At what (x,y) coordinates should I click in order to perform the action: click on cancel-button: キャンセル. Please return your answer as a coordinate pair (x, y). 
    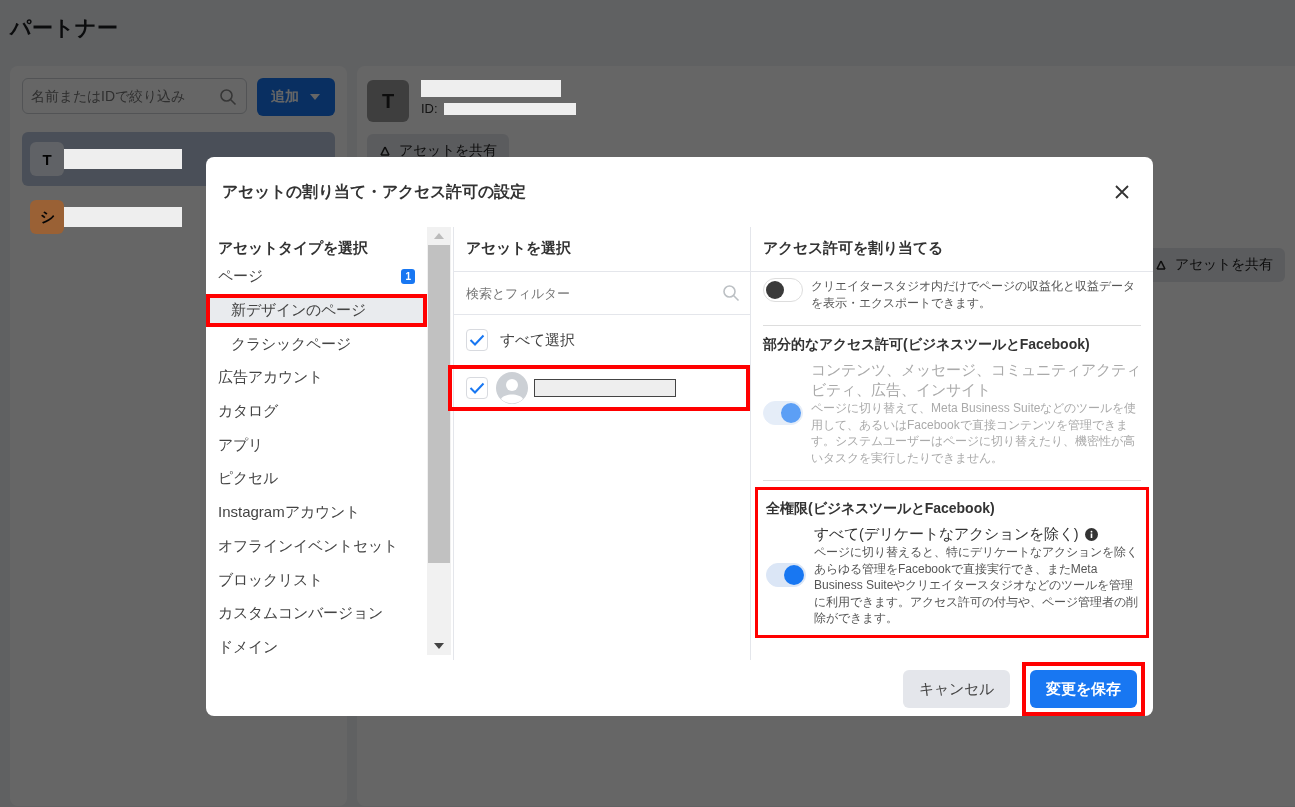
    Looking at the image, I should click on (956, 689).